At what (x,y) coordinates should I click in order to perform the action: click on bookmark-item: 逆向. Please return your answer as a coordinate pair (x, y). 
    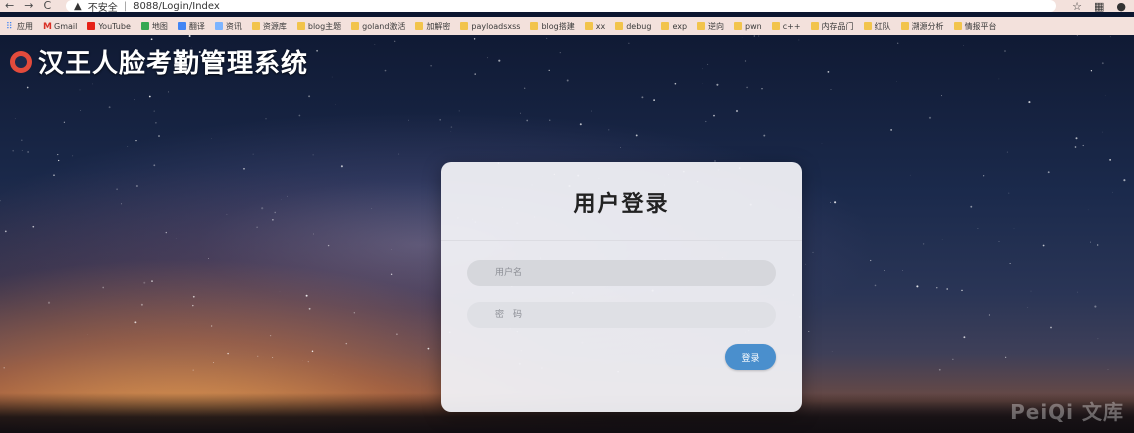
    Looking at the image, I should click on (710, 26).